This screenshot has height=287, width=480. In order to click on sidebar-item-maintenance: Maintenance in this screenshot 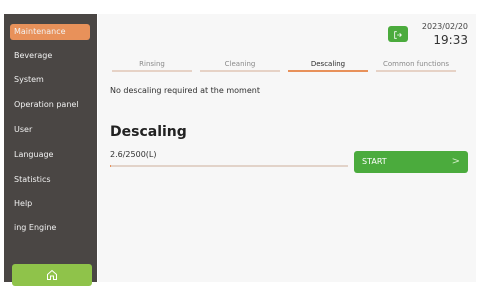, I will do `click(50, 32)`.